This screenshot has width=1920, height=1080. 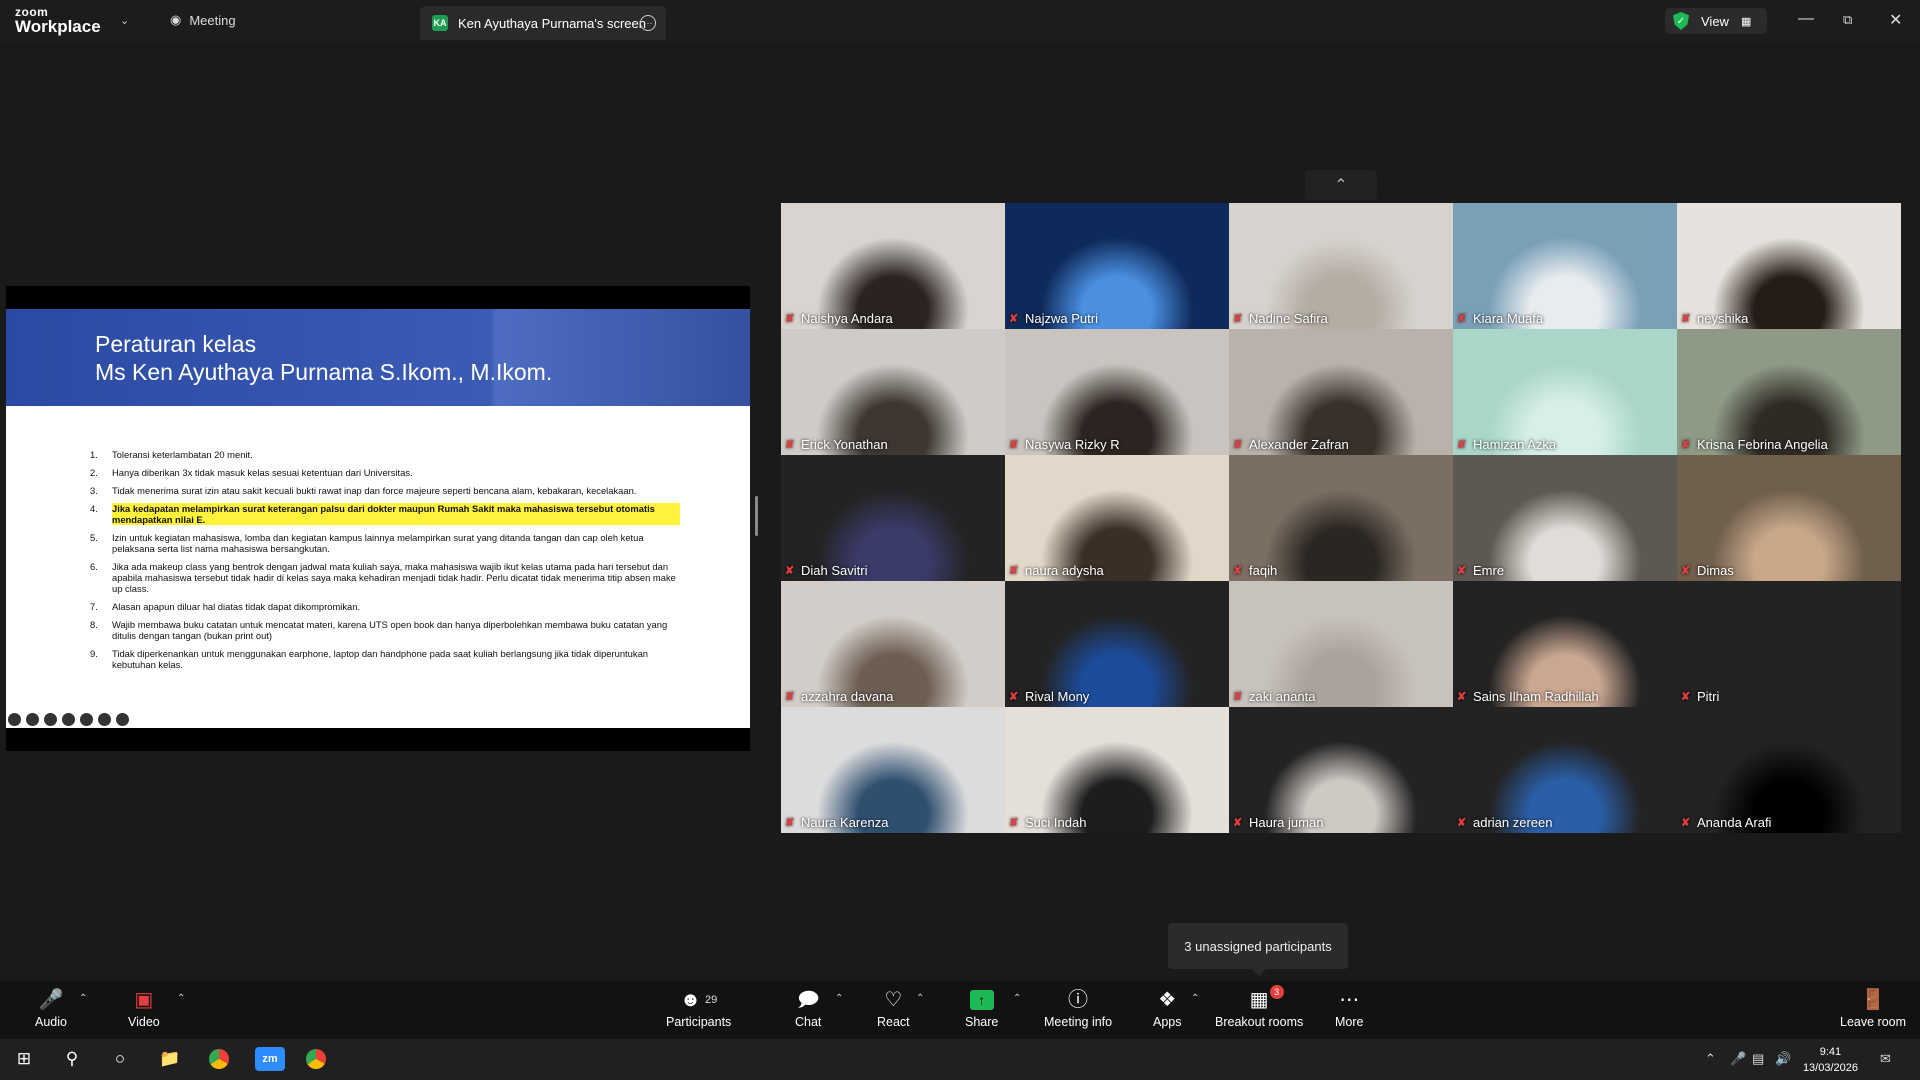 What do you see at coordinates (981, 1008) in the screenshot?
I see `share-button: ↑ Share` at bounding box center [981, 1008].